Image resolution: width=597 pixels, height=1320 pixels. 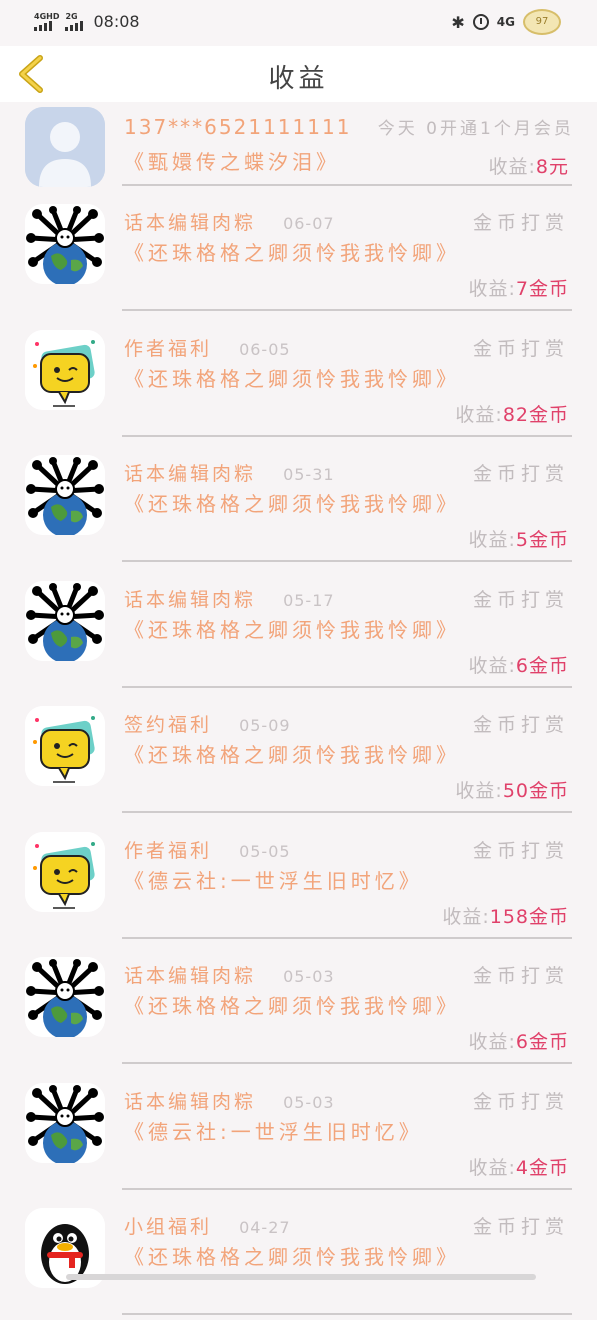 I want to click on item-earnings: 收益:8元, so click(x=529, y=165).